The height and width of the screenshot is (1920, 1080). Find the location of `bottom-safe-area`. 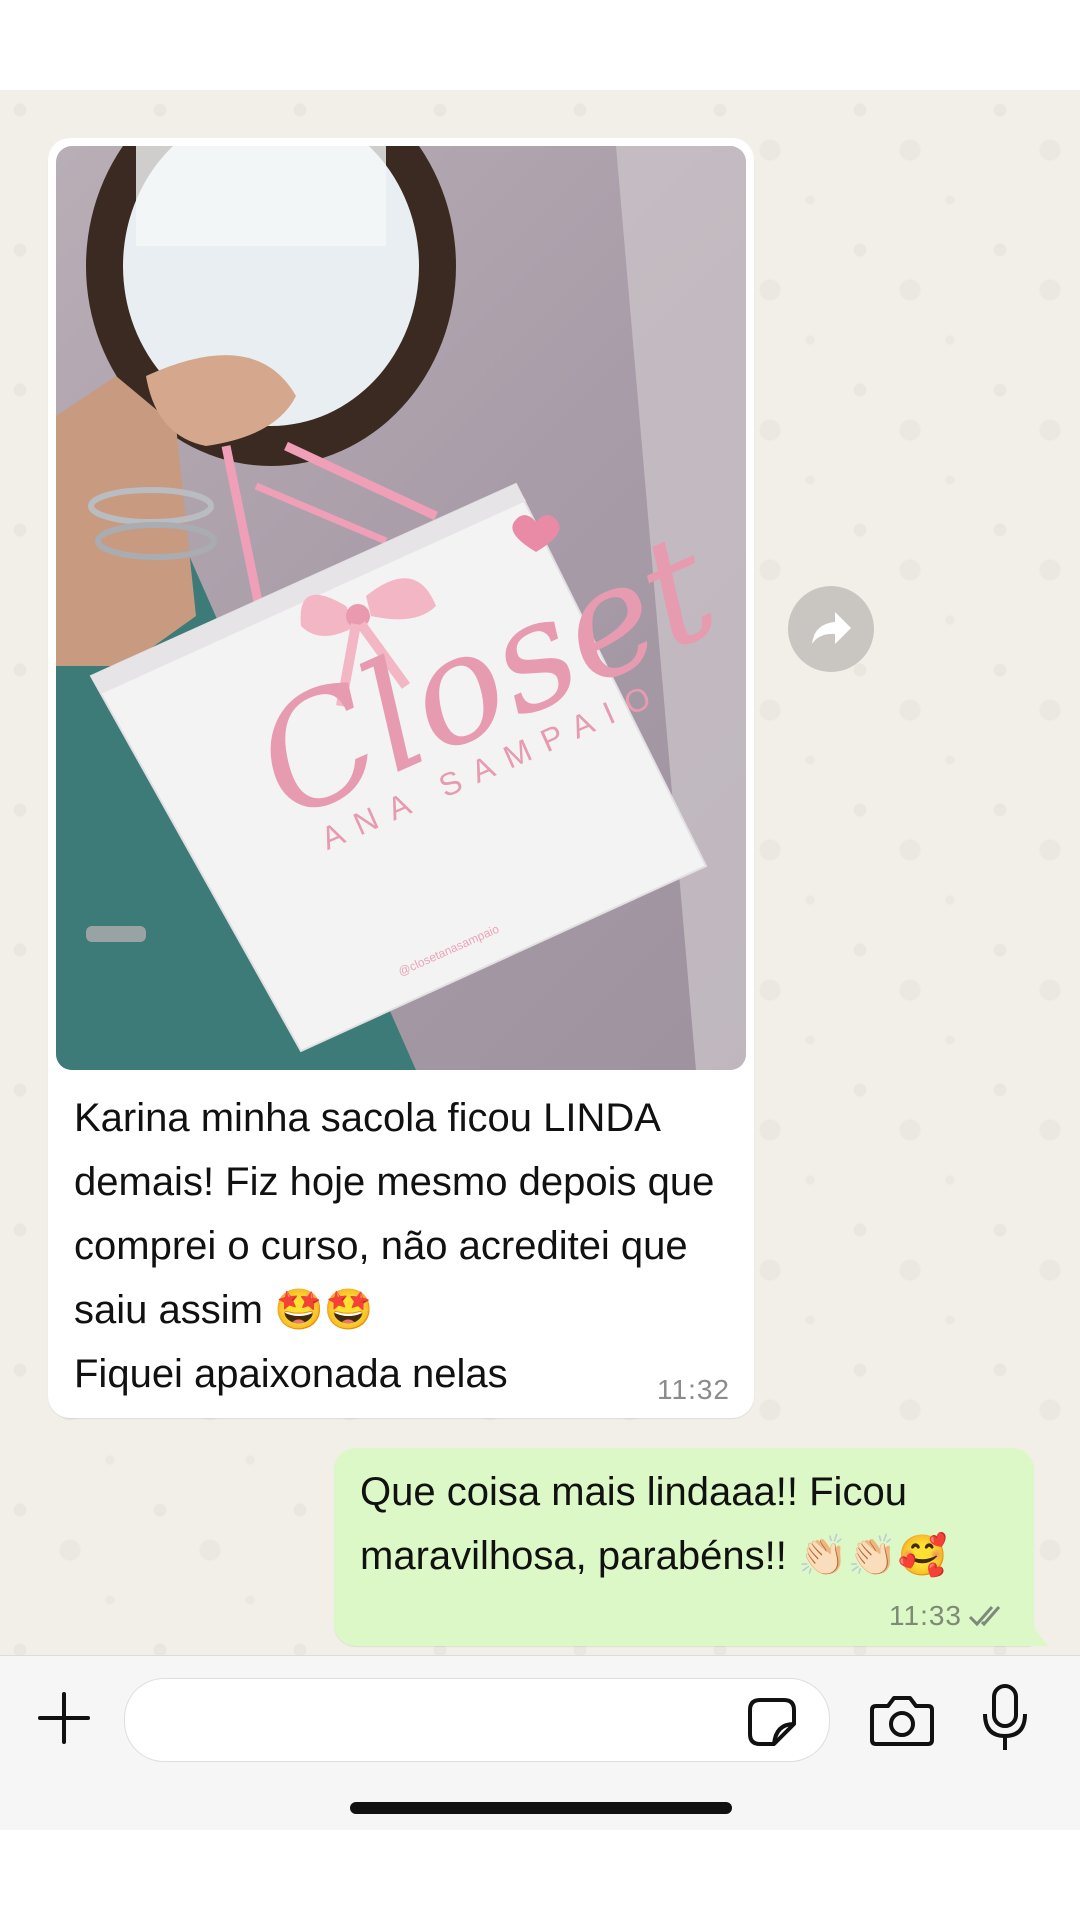

bottom-safe-area is located at coordinates (540, 1875).